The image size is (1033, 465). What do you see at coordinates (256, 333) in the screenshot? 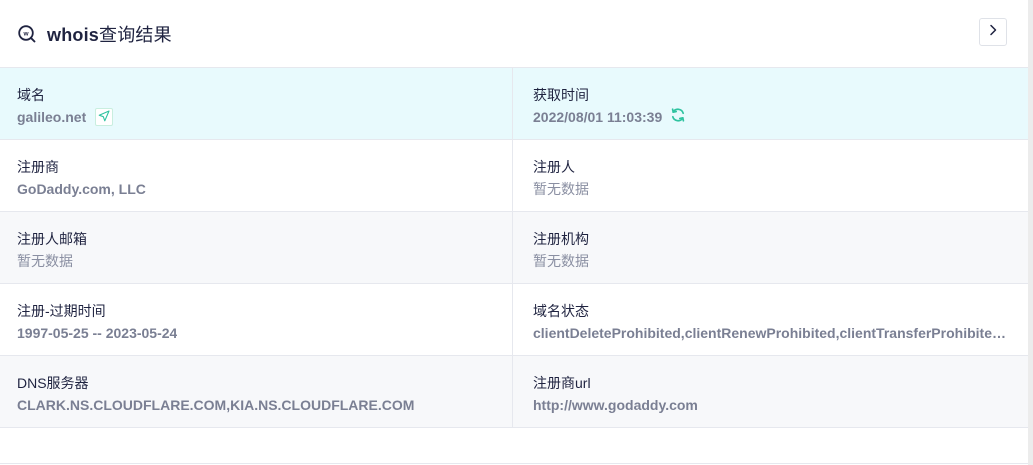
I see `reg-expiry-value: 1997-05-25 -- 2023-05-24` at bounding box center [256, 333].